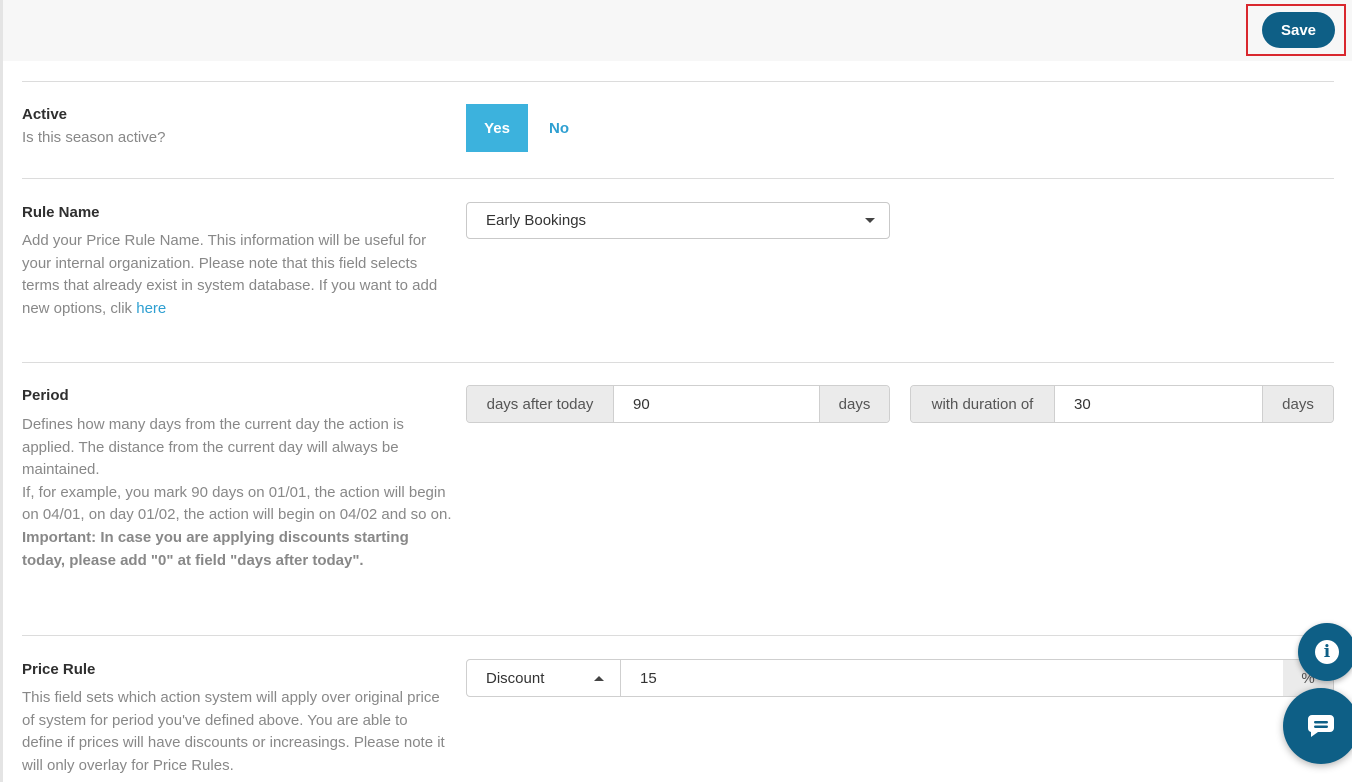  I want to click on rule-name-select: Early Bookings, so click(678, 220).